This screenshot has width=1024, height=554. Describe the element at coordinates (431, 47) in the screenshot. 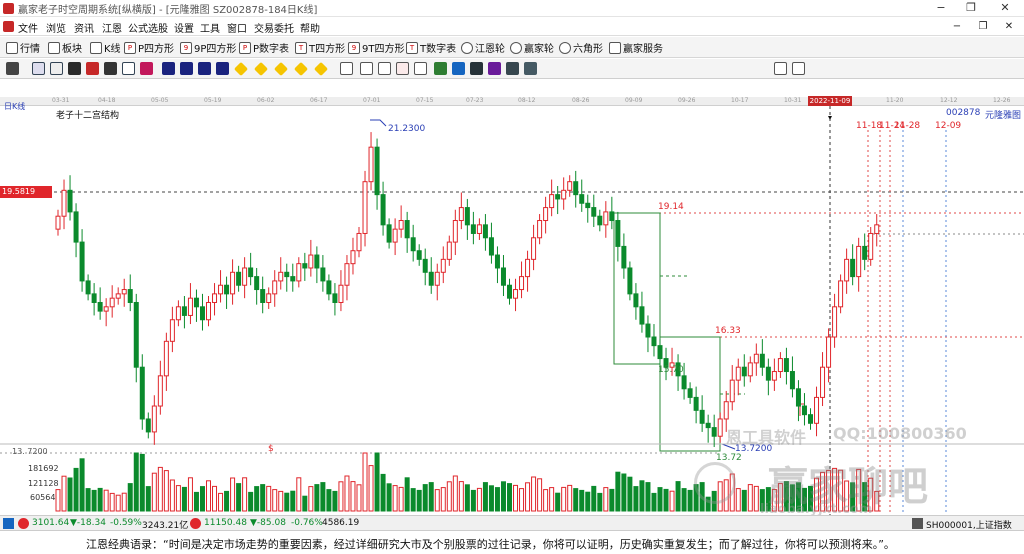

I see `t-number-button: T T数字表` at that location.